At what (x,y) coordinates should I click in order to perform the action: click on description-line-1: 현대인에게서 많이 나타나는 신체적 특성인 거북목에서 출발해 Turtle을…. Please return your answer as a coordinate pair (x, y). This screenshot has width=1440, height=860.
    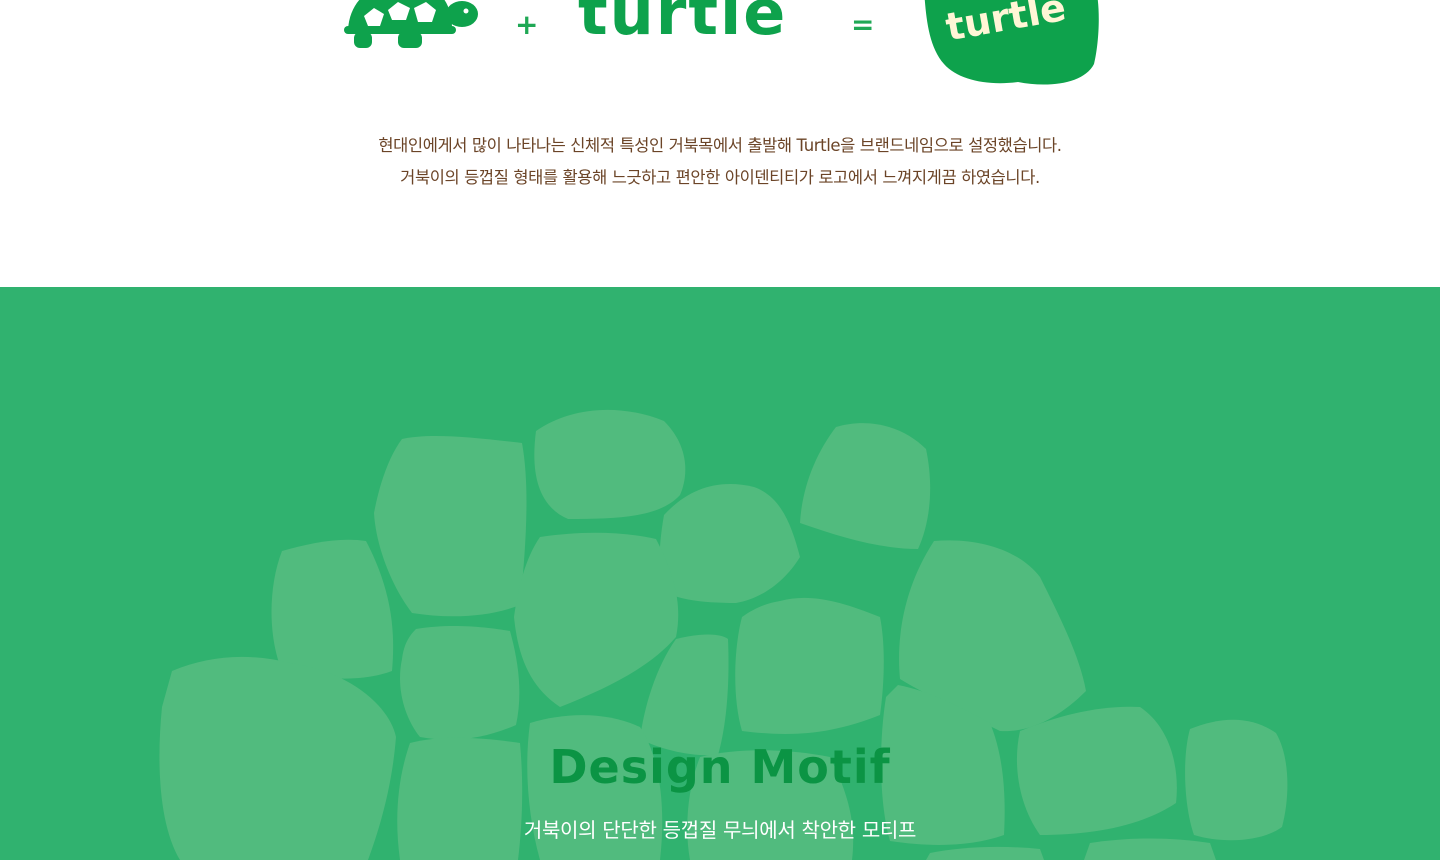
    Looking at the image, I should click on (720, 145).